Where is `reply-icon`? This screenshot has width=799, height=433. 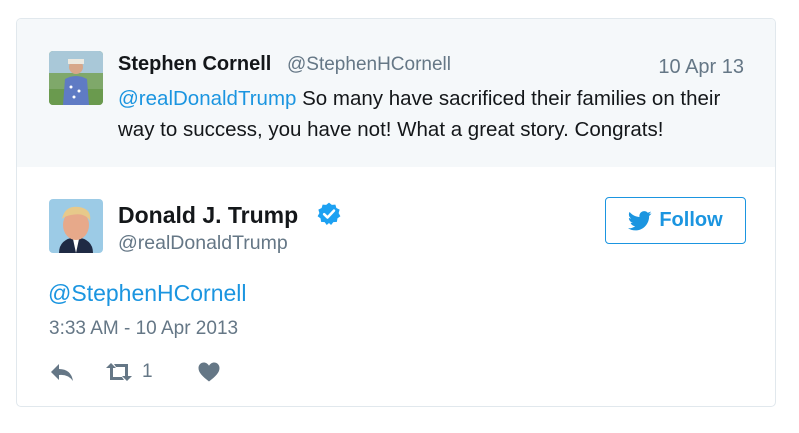 reply-icon is located at coordinates (62, 372).